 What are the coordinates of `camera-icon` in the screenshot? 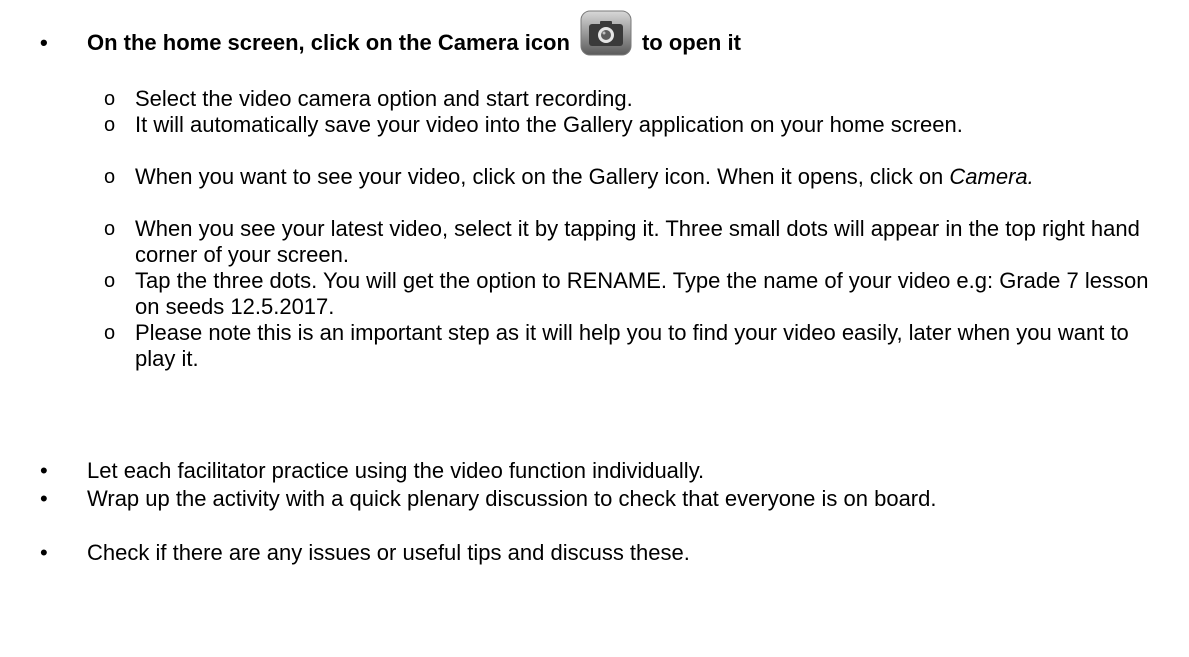 It's located at (606, 33).